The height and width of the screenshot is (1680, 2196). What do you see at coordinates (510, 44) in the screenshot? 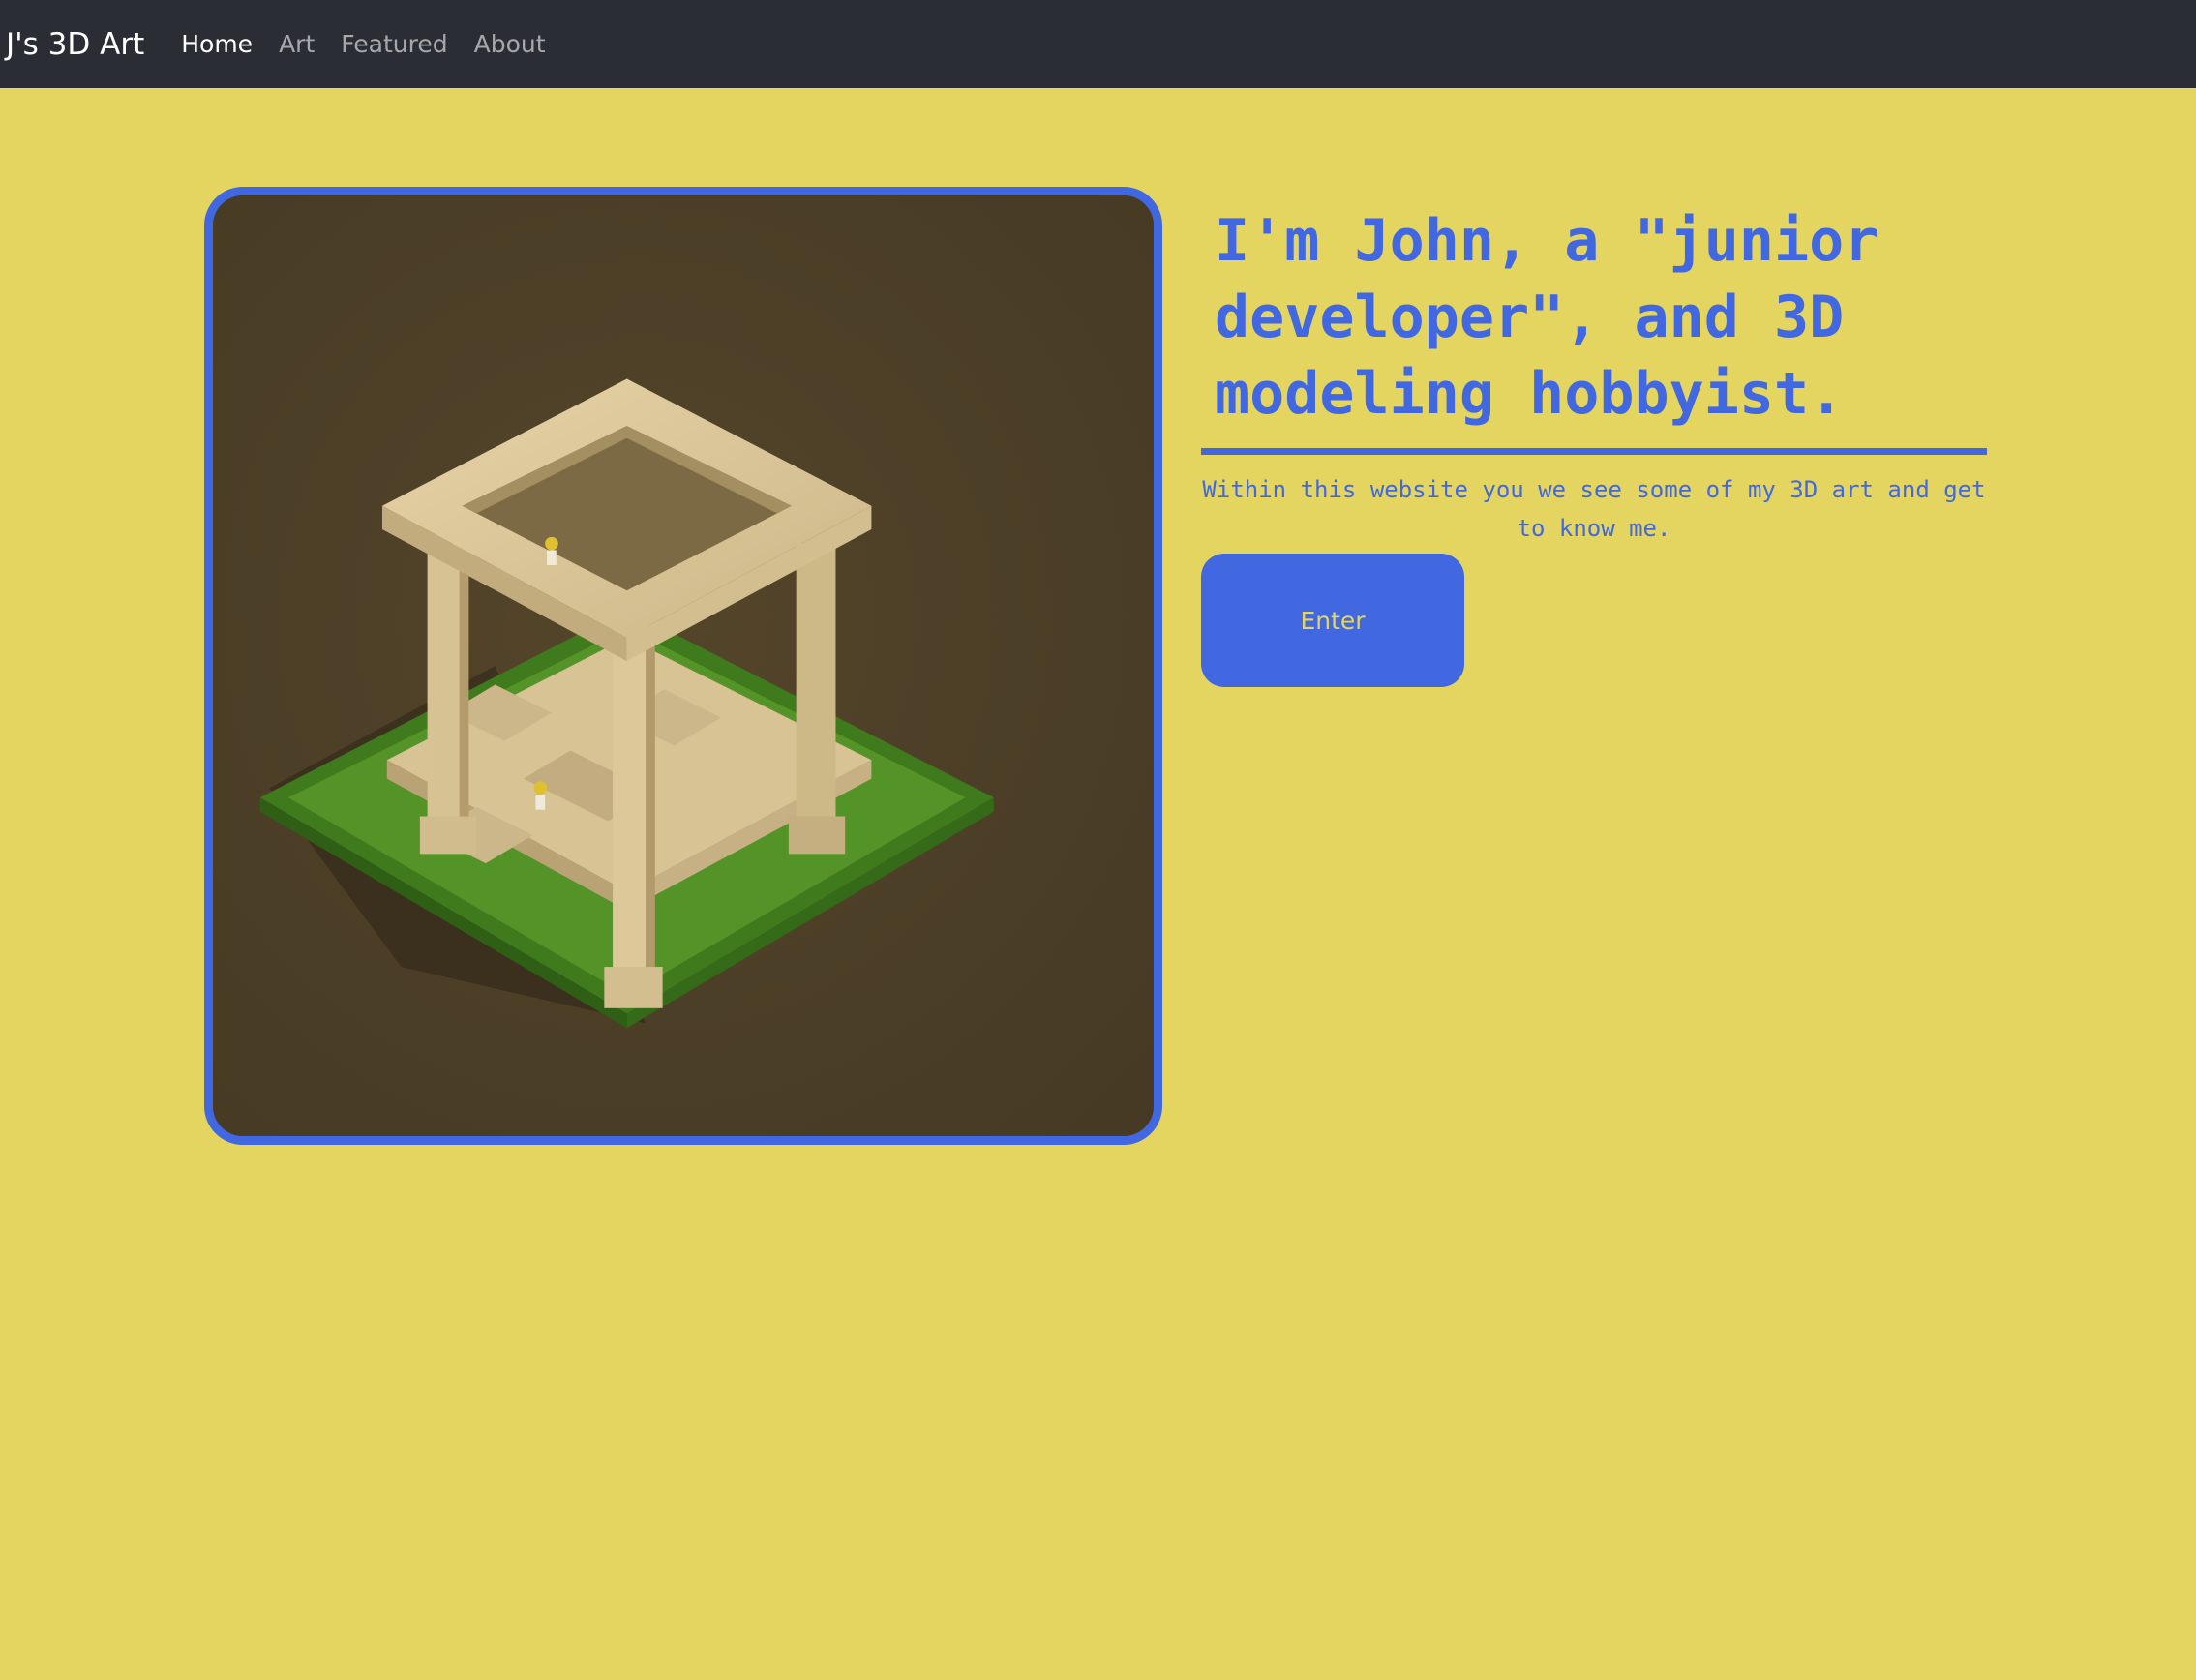
I see `nav-link-about: About` at bounding box center [510, 44].